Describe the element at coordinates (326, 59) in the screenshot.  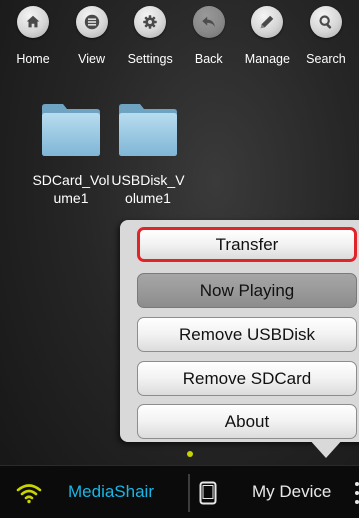
I see `search-label: Search` at that location.